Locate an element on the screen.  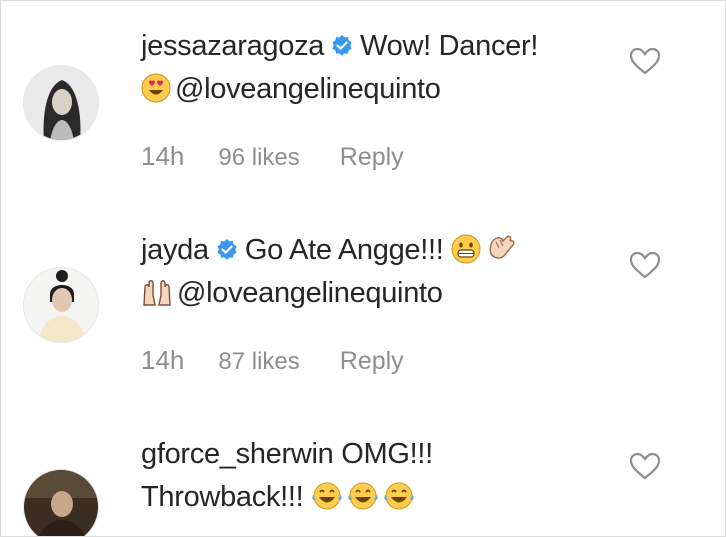
likes-count: 87 likes is located at coordinates (258, 362).